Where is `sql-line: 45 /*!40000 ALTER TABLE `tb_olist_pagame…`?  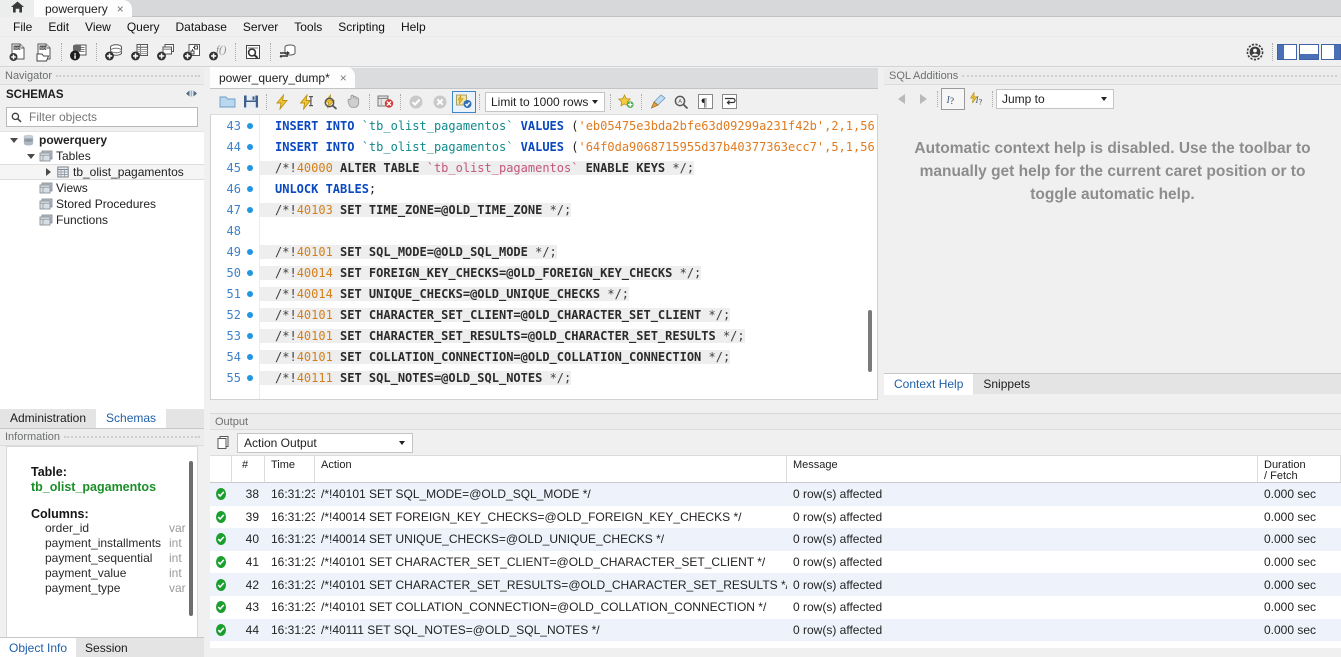
sql-line: 45 /*!40000 ALTER TABLE `tb_olist_pagame… is located at coordinates (544, 167).